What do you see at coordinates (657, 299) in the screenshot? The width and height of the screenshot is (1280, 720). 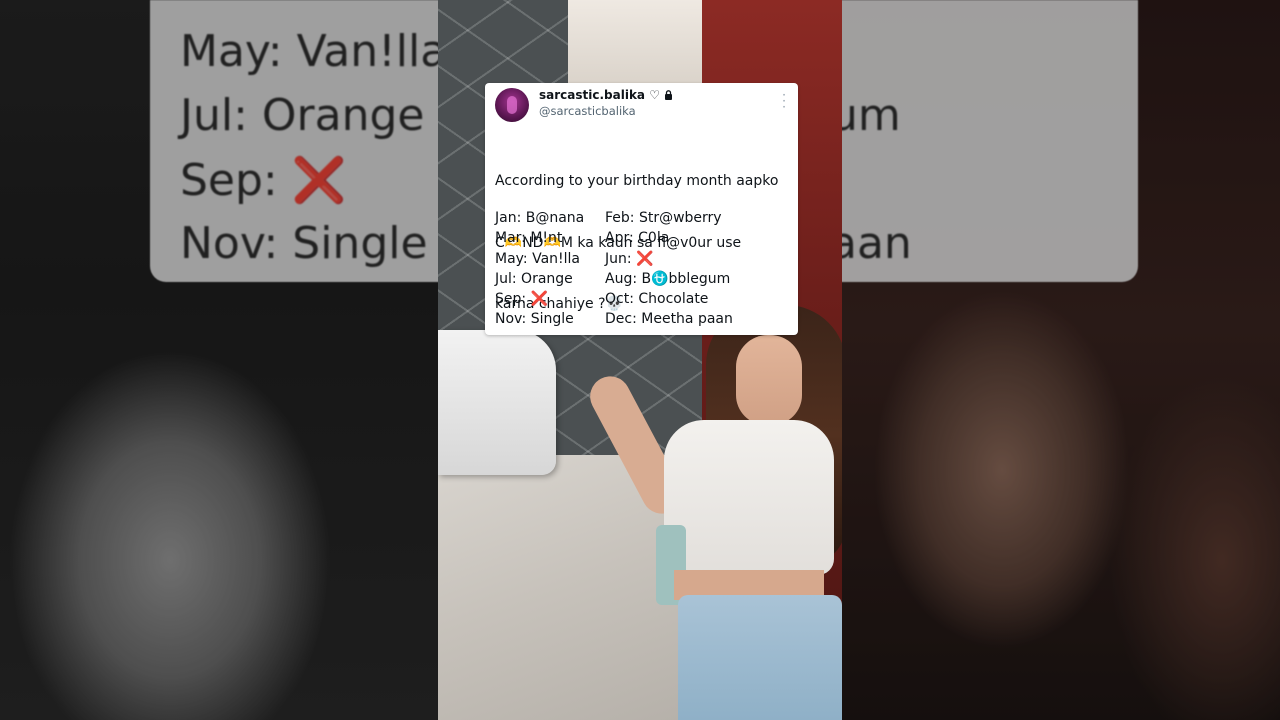 I see `month-item: Oct: Chocolate` at bounding box center [657, 299].